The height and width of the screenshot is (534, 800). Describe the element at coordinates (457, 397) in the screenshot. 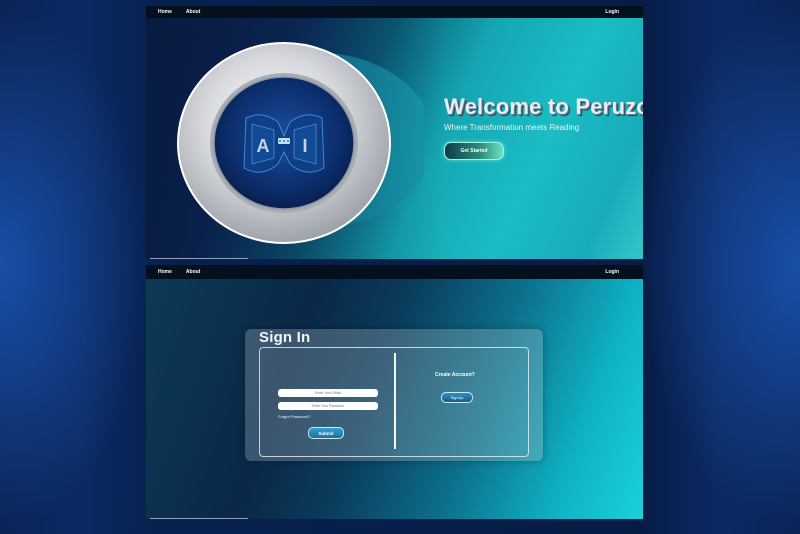

I see `signup-button: SignUp` at that location.